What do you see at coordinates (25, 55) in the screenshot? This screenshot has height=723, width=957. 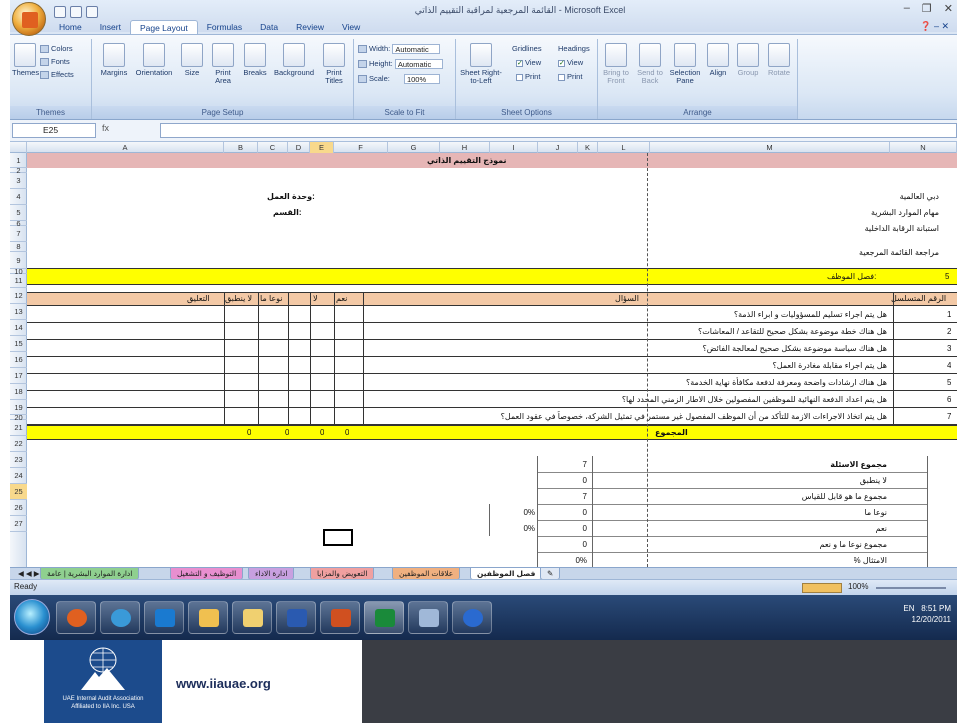 I see `themes-icon` at bounding box center [25, 55].